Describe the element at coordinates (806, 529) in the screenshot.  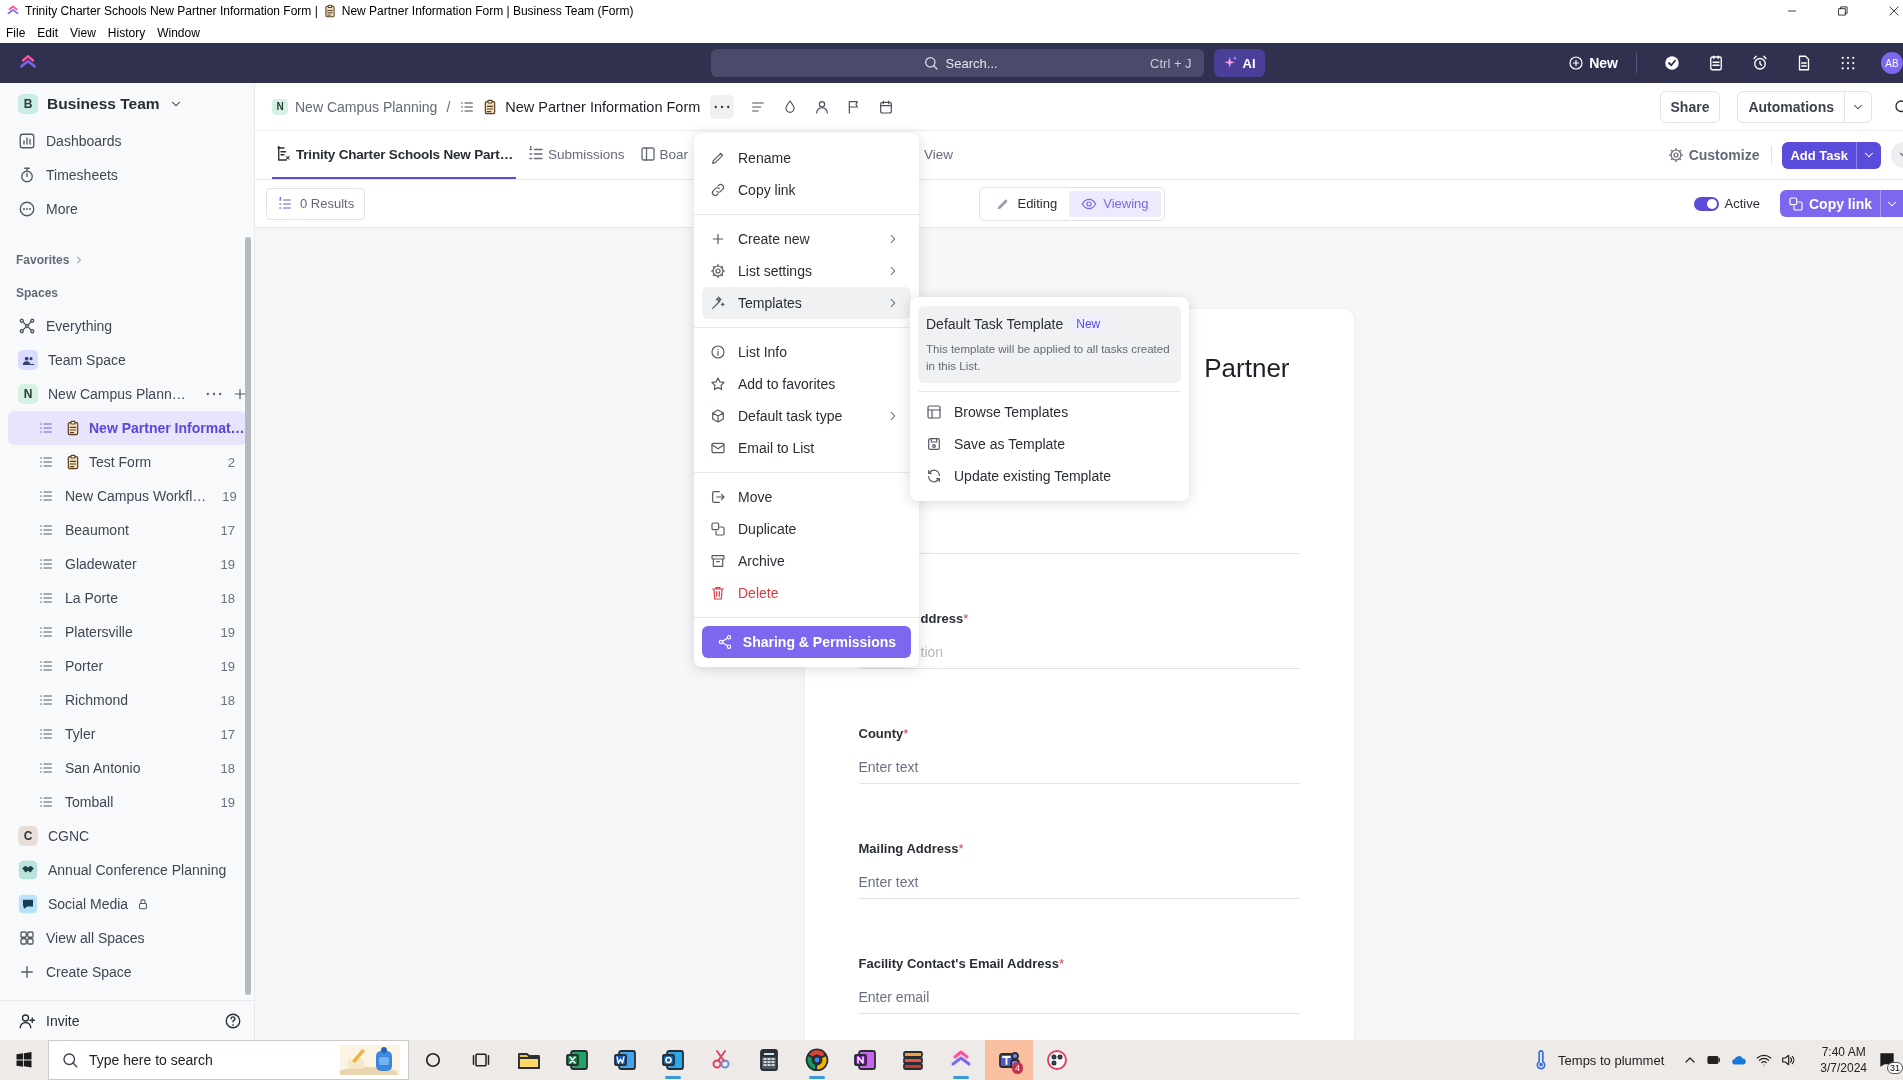
I see `menu-item: Duplicate` at that location.